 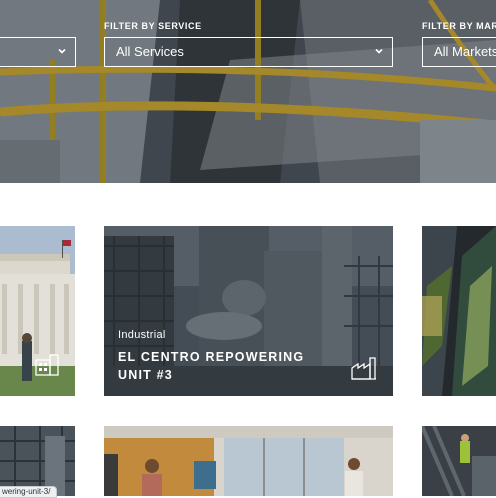 I want to click on project-card-capitol, so click(x=37, y=311).